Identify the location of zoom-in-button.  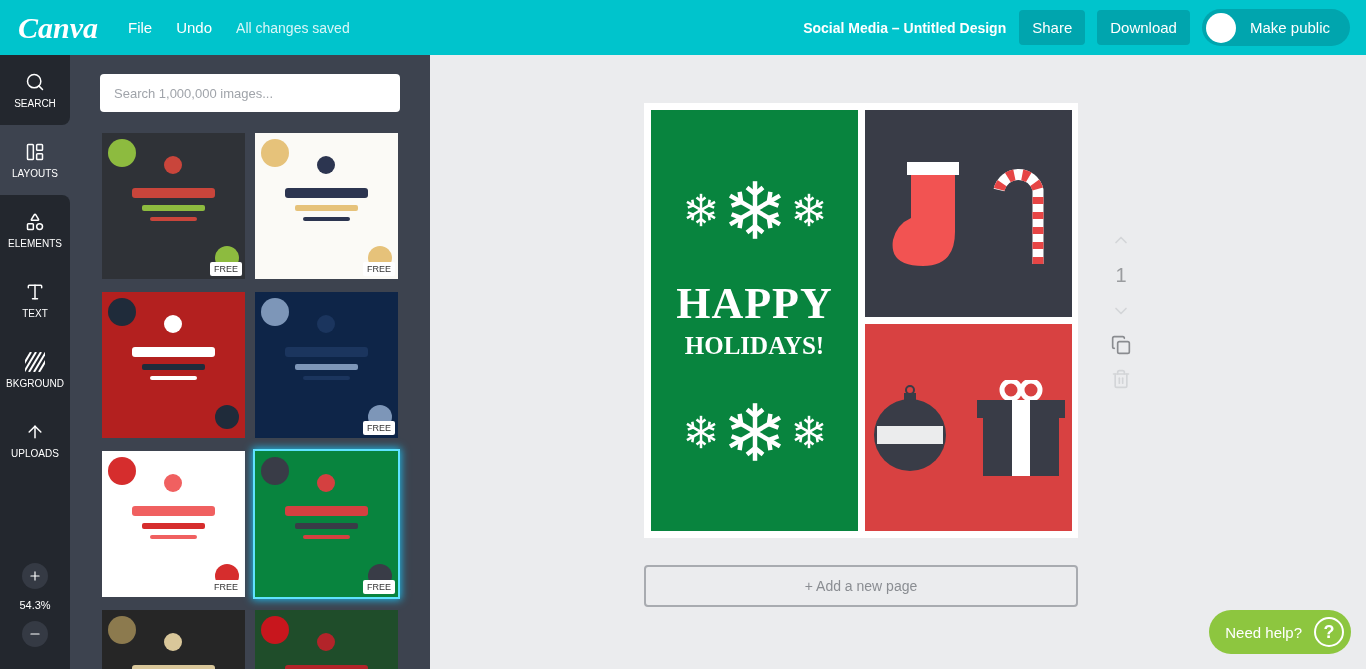
(35, 576).